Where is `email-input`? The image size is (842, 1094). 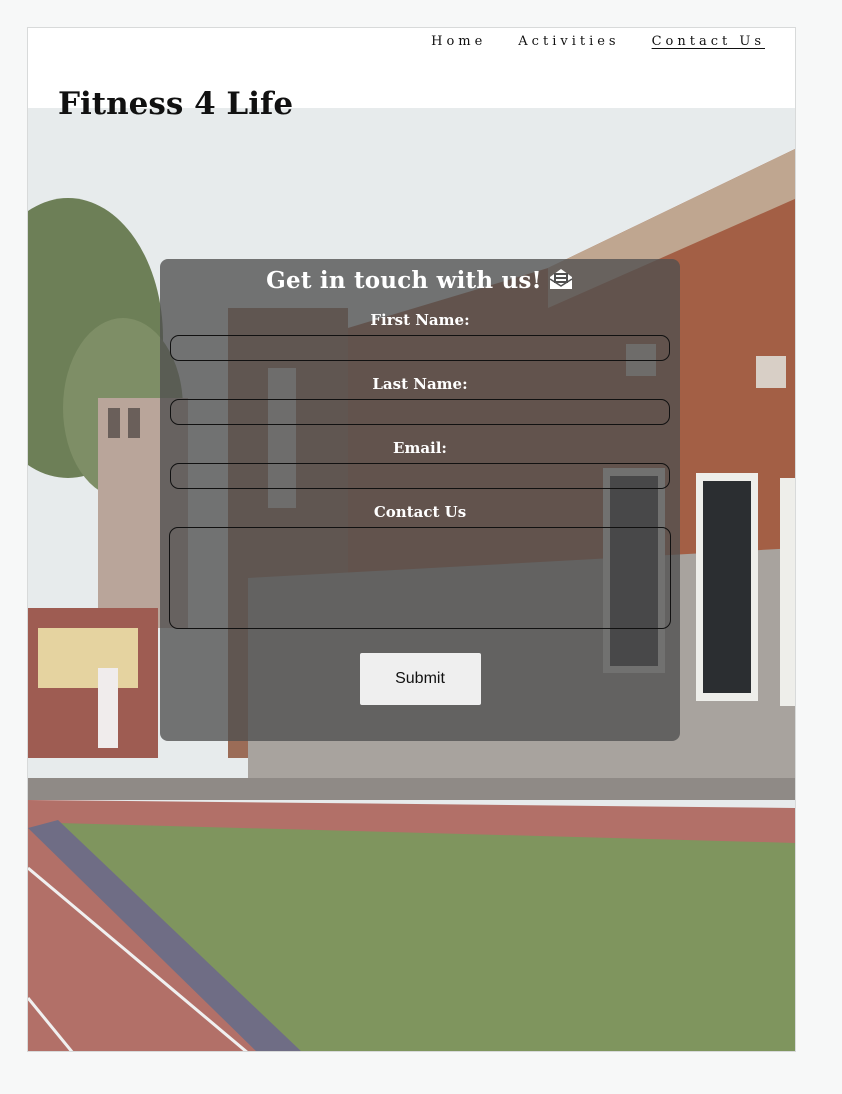
email-input is located at coordinates (420, 476).